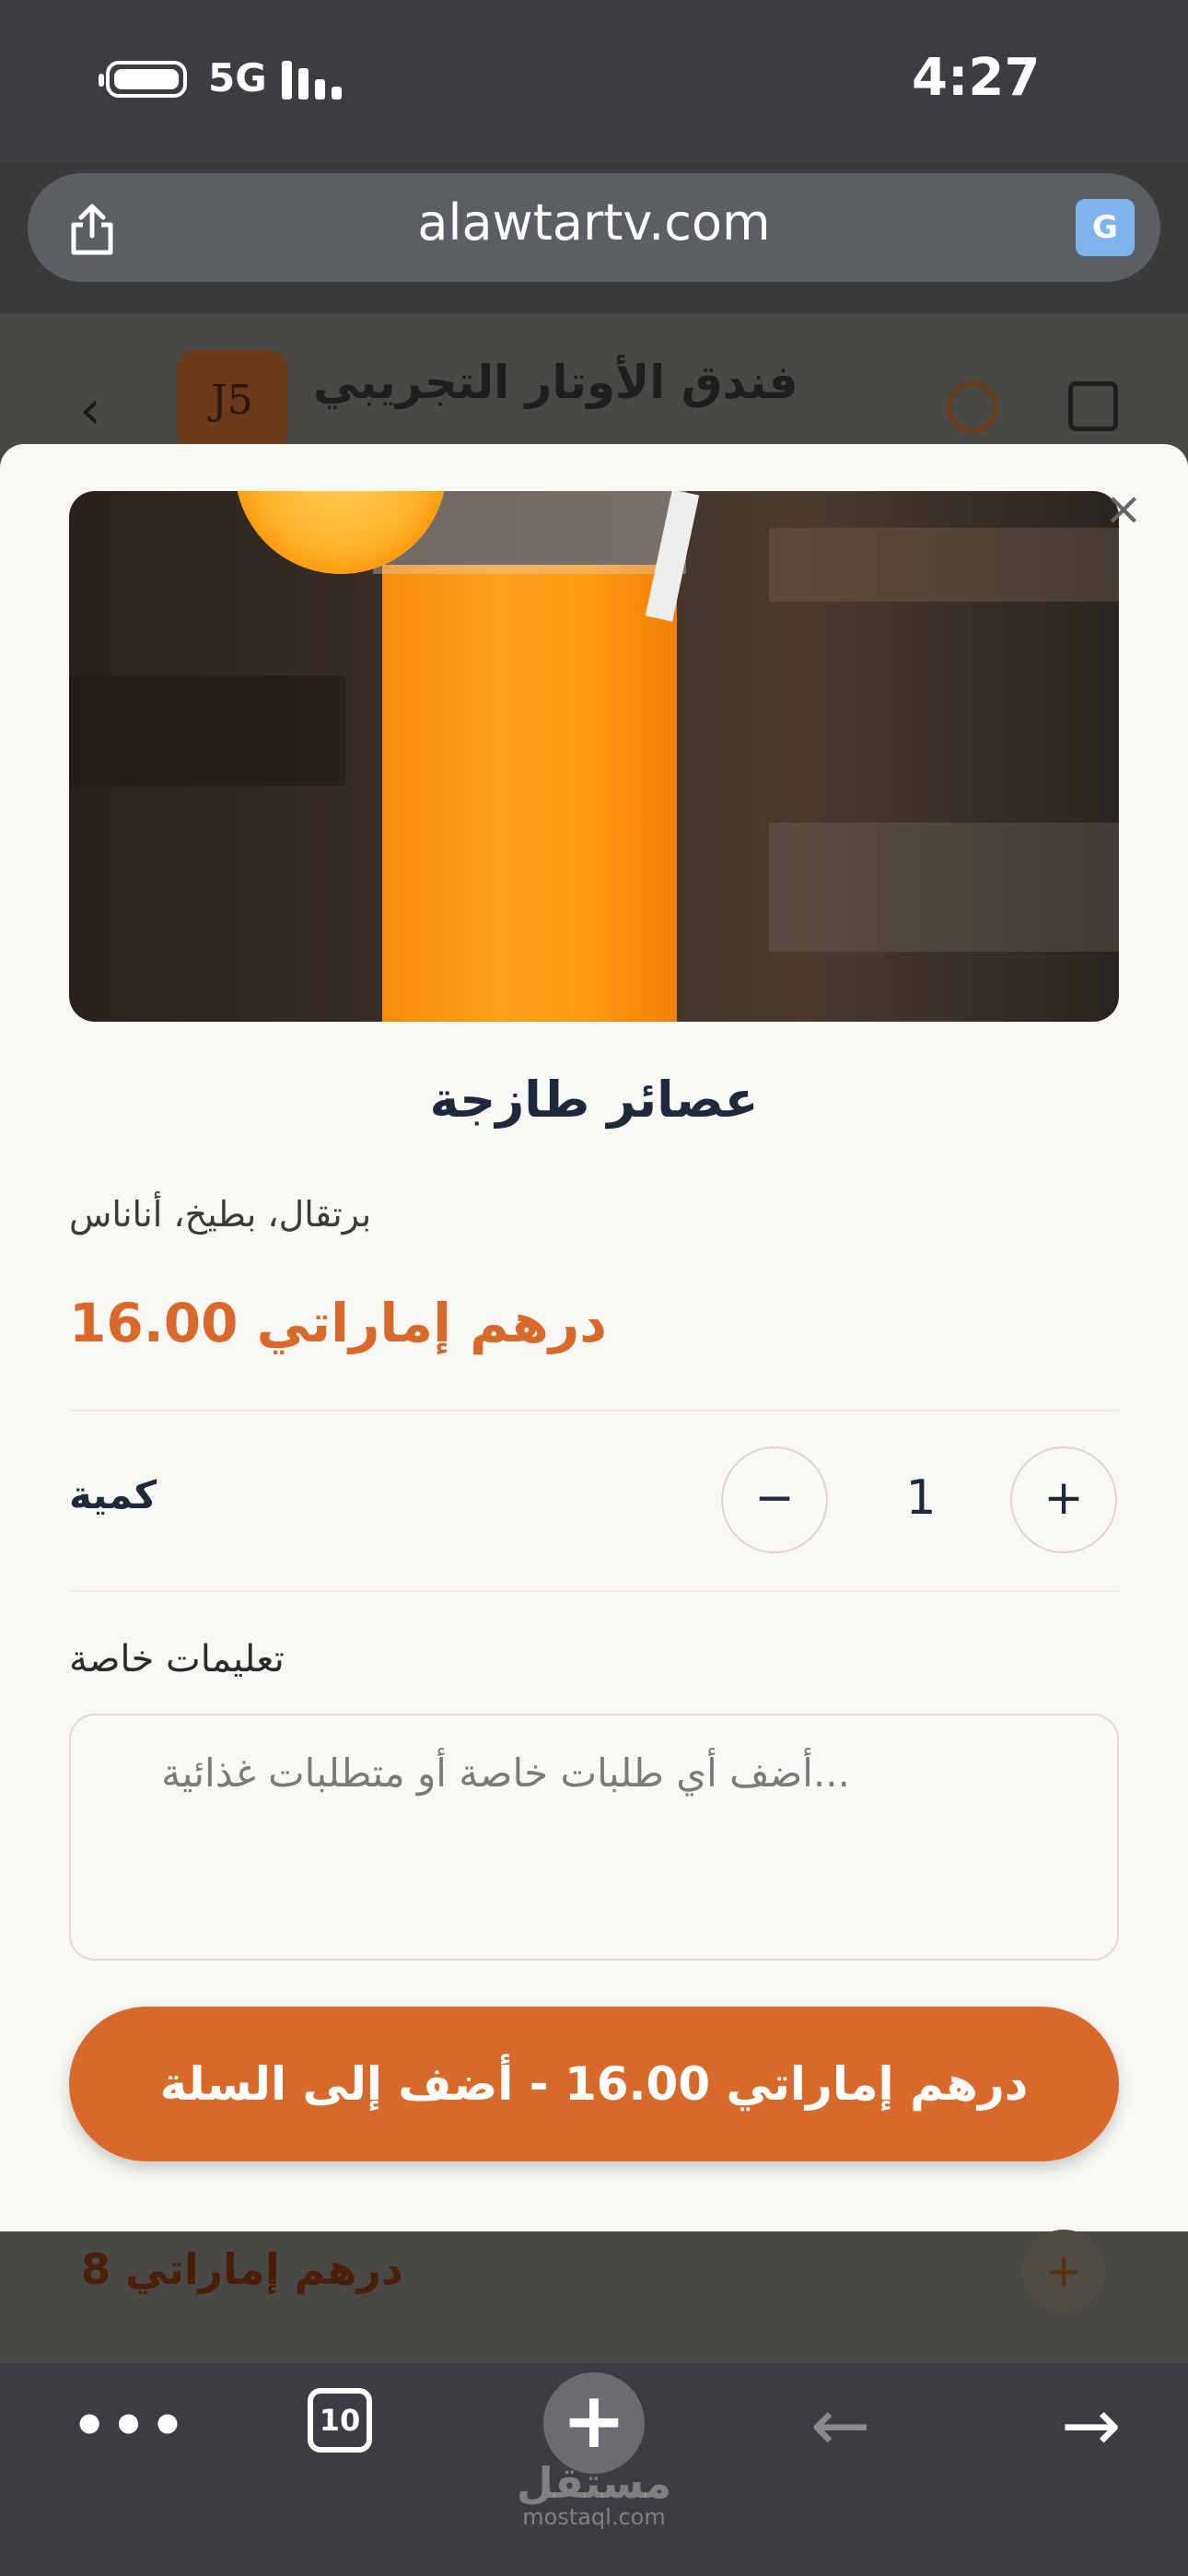  What do you see at coordinates (338, 1323) in the screenshot?
I see `product-price: درهم إماراتي 16.00` at bounding box center [338, 1323].